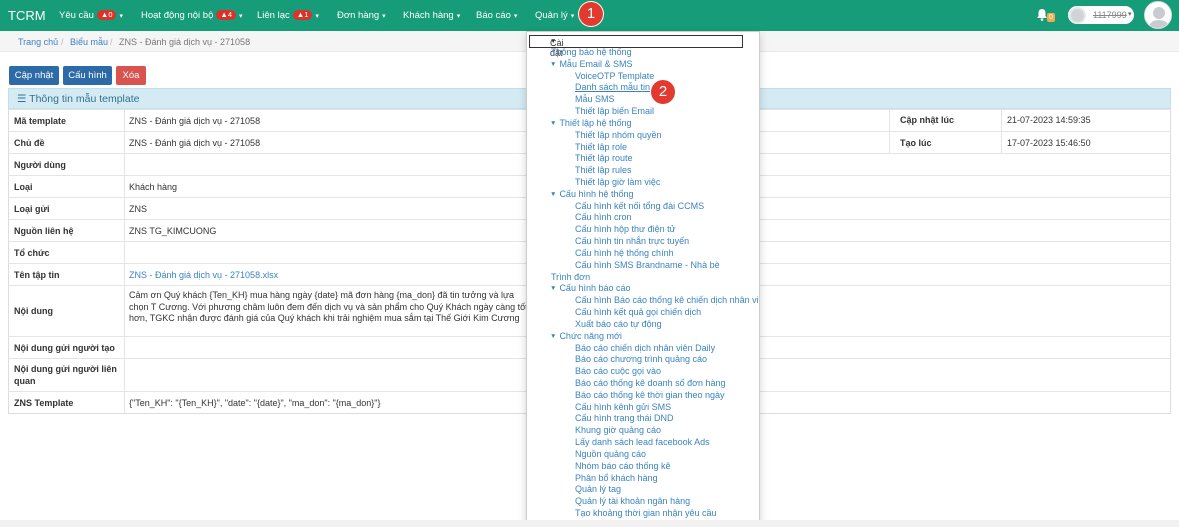 This screenshot has width=1179, height=527. I want to click on breadcrumb-current: ZNS - Đánh giá dịch vụ - 271058, so click(185, 42).